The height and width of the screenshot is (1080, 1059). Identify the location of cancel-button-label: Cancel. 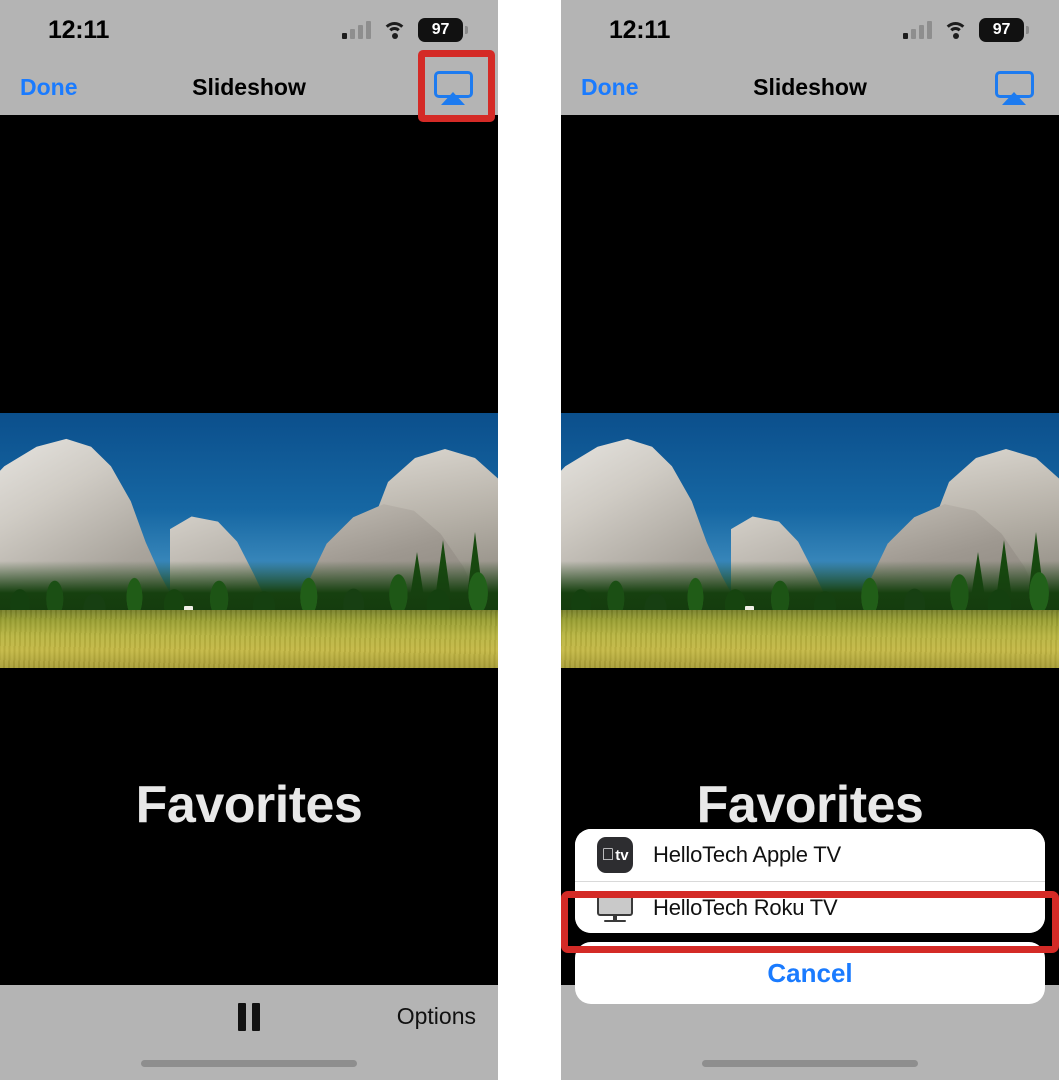
(810, 972).